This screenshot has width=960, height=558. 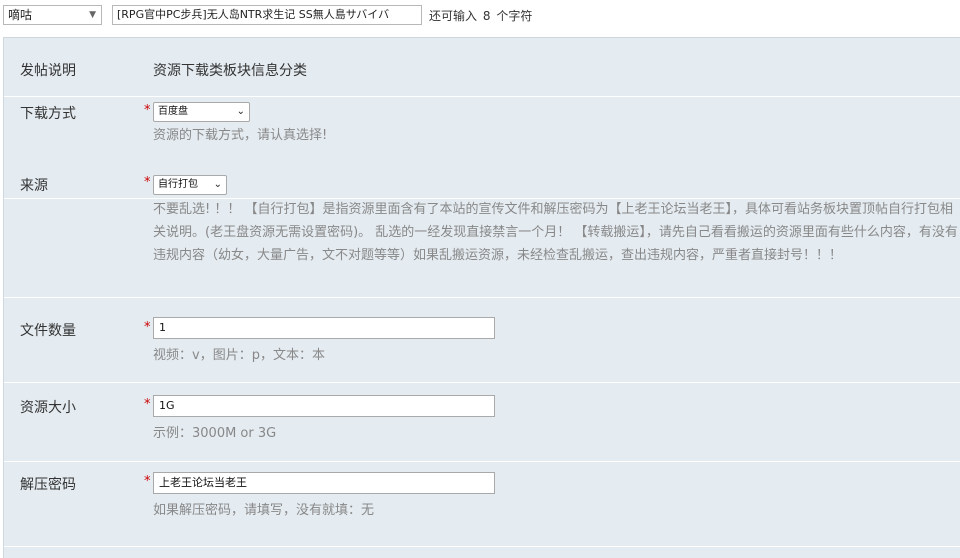 What do you see at coordinates (92, 15) in the screenshot?
I see `chevron-down-icon: ▼` at bounding box center [92, 15].